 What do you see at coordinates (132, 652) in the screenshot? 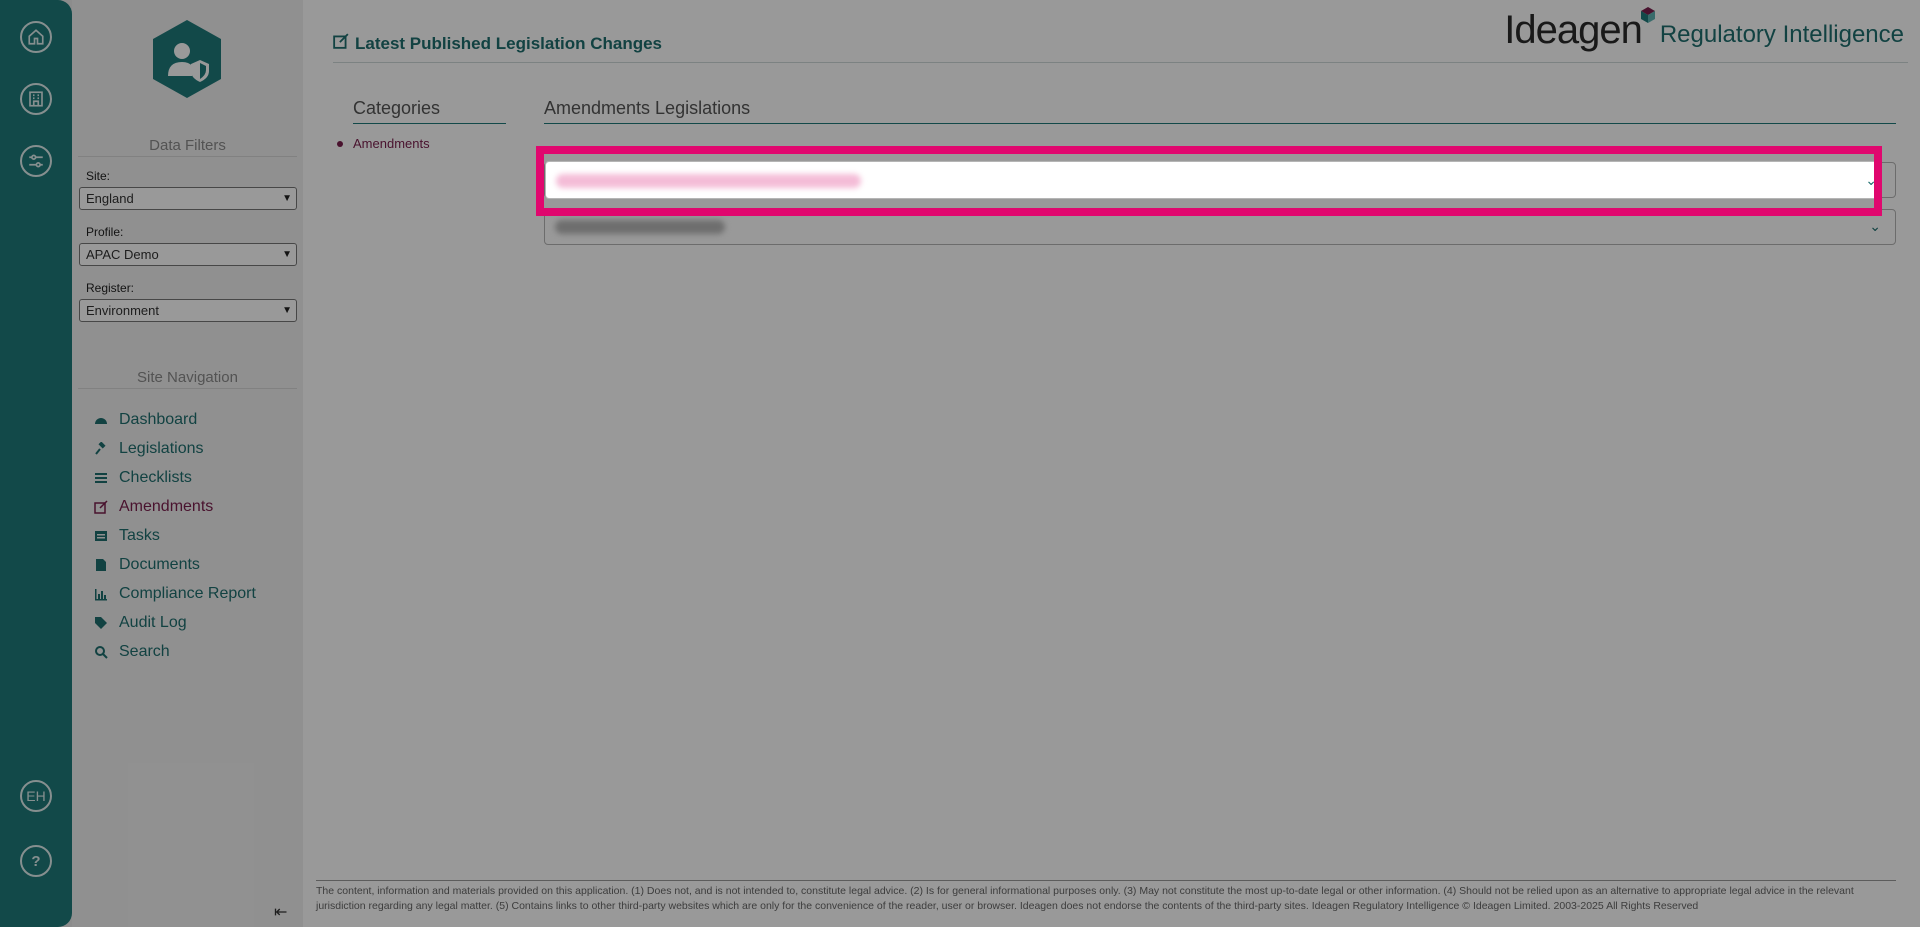
I see `nav-item-search: Search` at bounding box center [132, 652].